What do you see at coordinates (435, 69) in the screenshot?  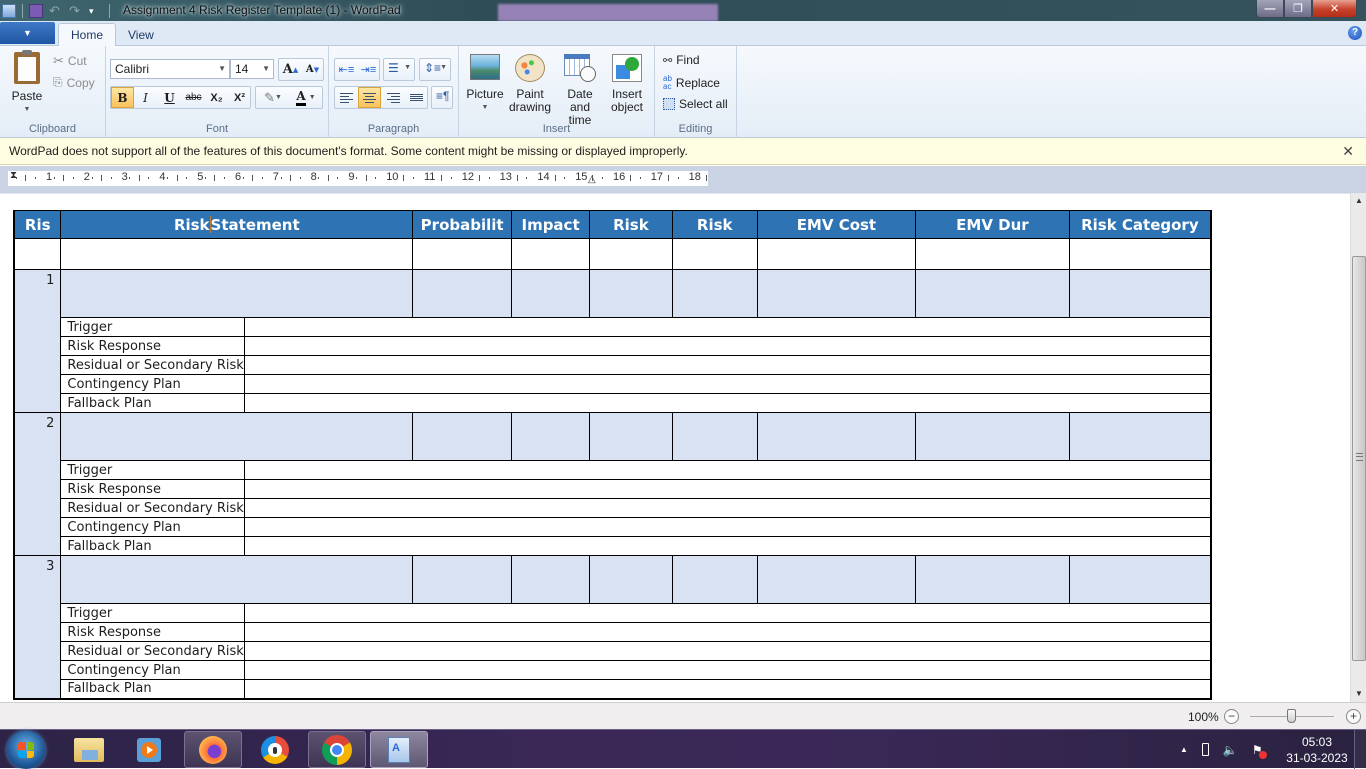 I see `line-spacing-button: ⇕≡ ▼` at bounding box center [435, 69].